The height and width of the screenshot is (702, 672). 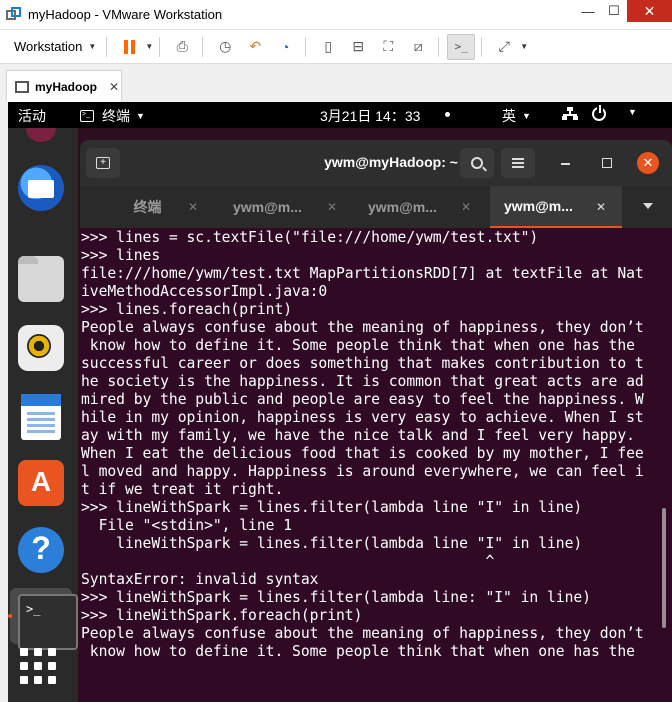 What do you see at coordinates (632, 112) in the screenshot?
I see `system-menu-caret-icon: ▼` at bounding box center [632, 112].